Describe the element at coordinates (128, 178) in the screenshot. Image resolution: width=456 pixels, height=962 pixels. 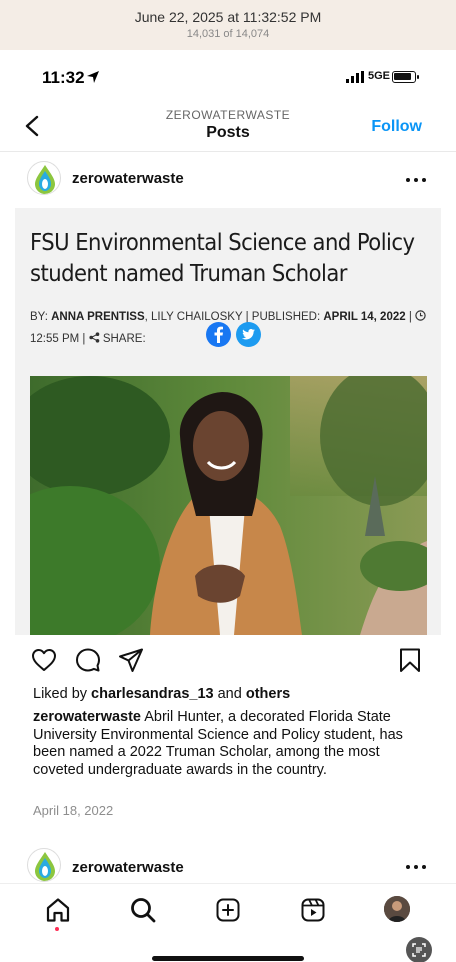
I see `post-username: zerowaterwaste` at that location.